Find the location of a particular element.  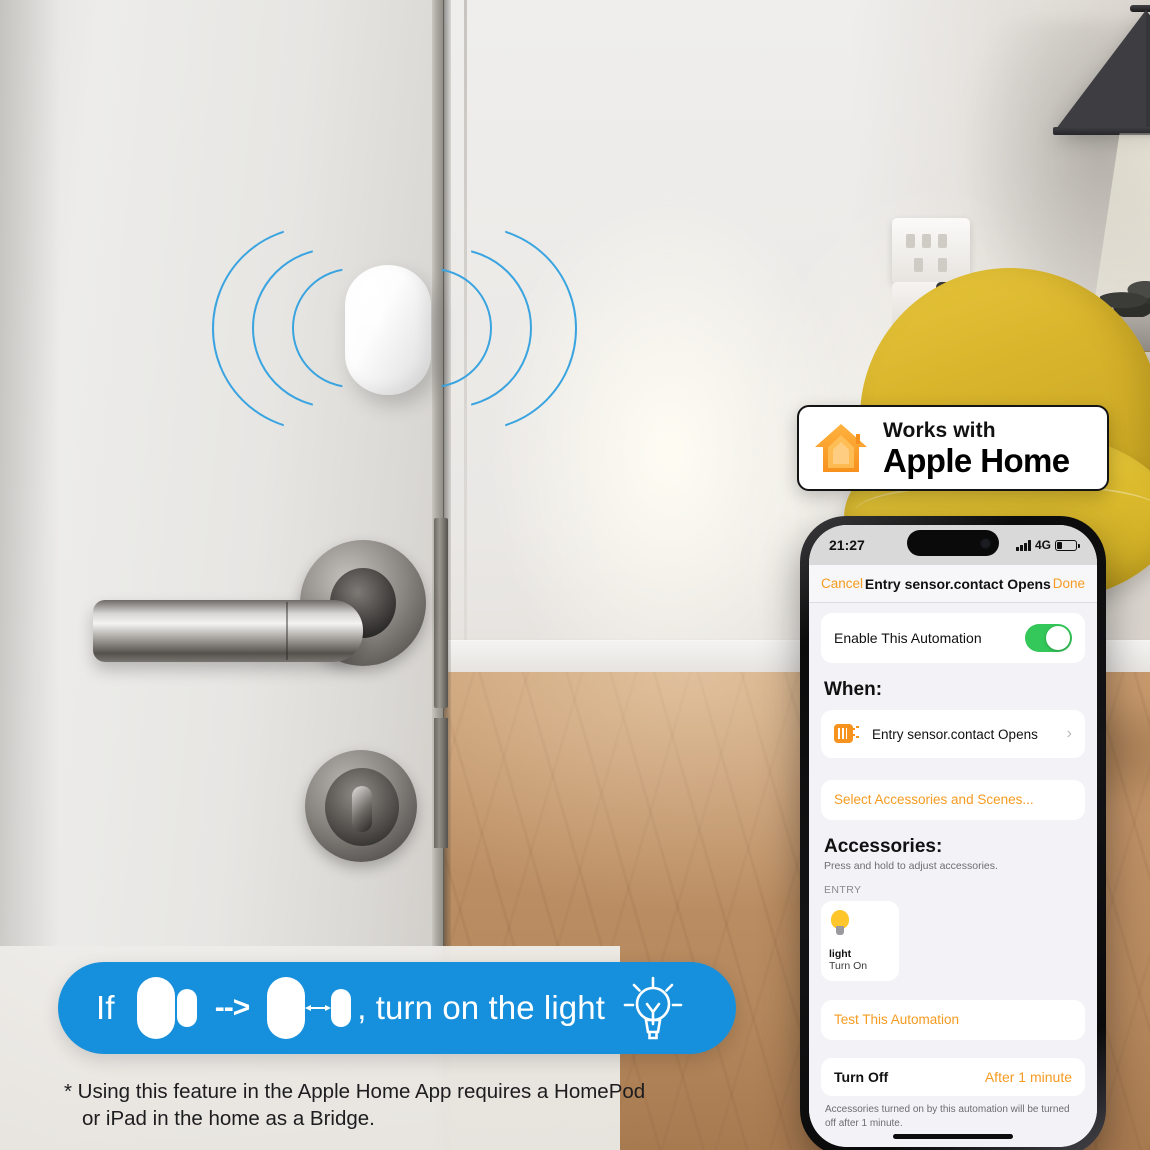

cellular-bars-icon is located at coordinates (1023, 545).